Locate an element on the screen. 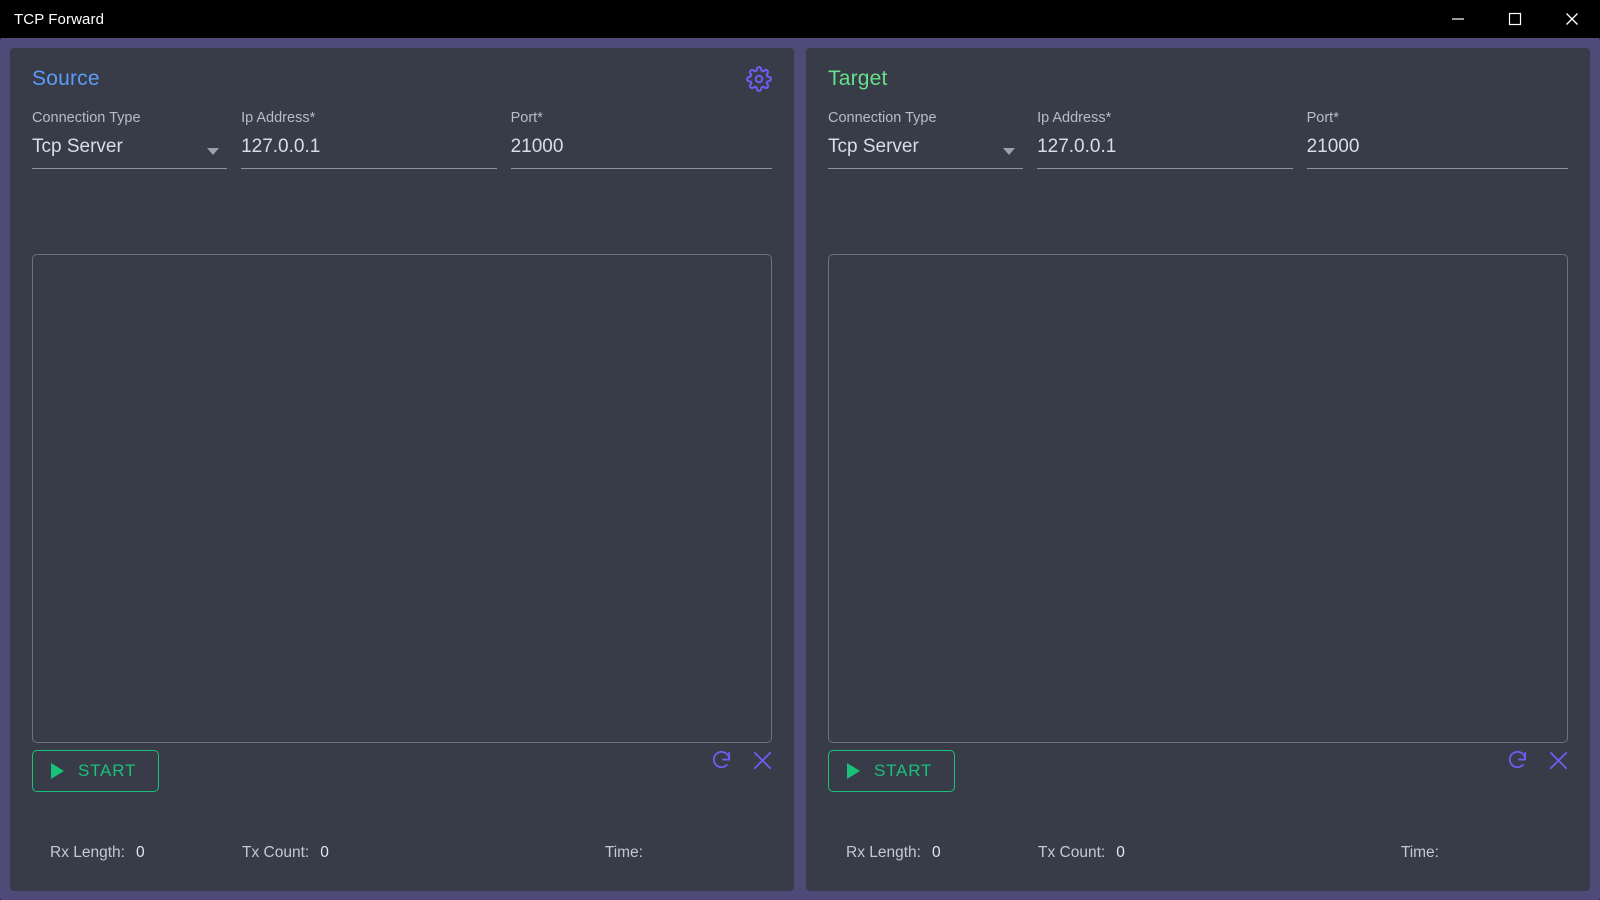  source-ip-address-value: 127.0.0.1 is located at coordinates (369, 148).